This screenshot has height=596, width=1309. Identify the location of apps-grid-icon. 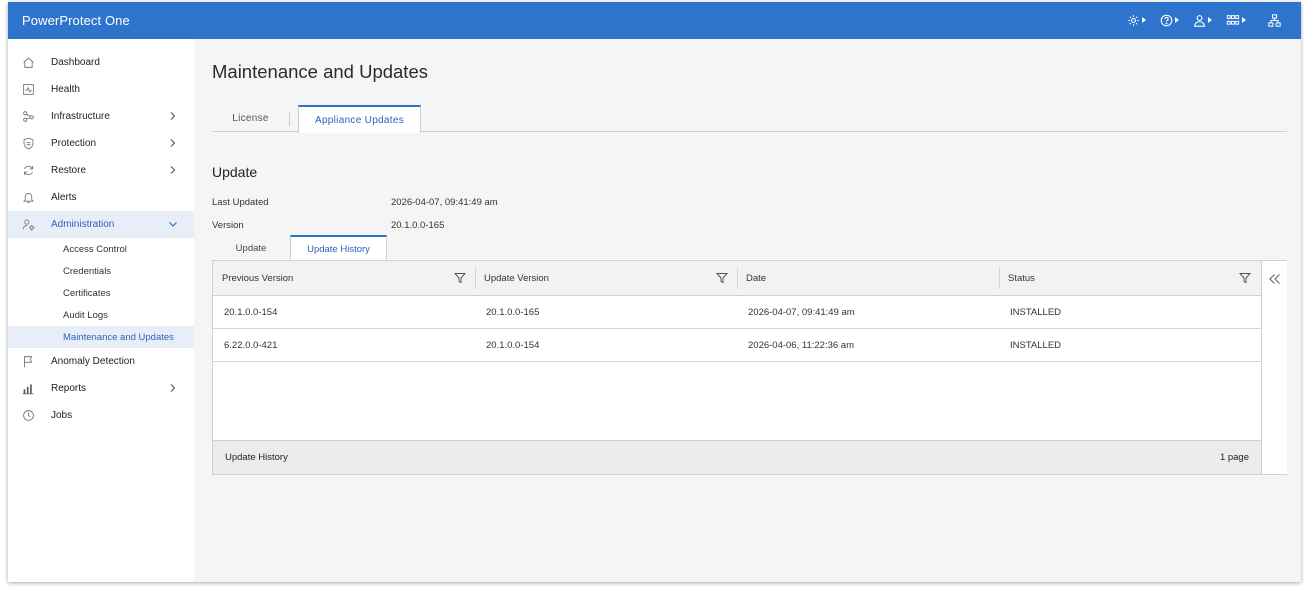
(1233, 19).